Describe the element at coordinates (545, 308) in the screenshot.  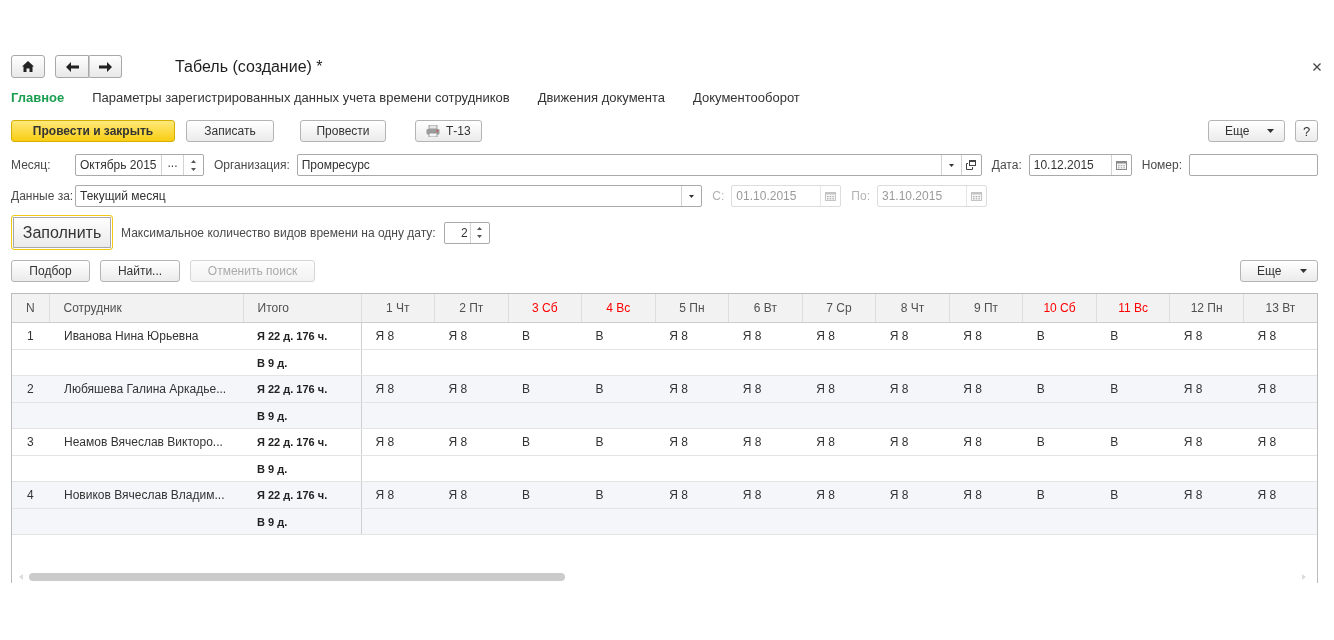
I see `day-column-header: 3 Сб` at that location.